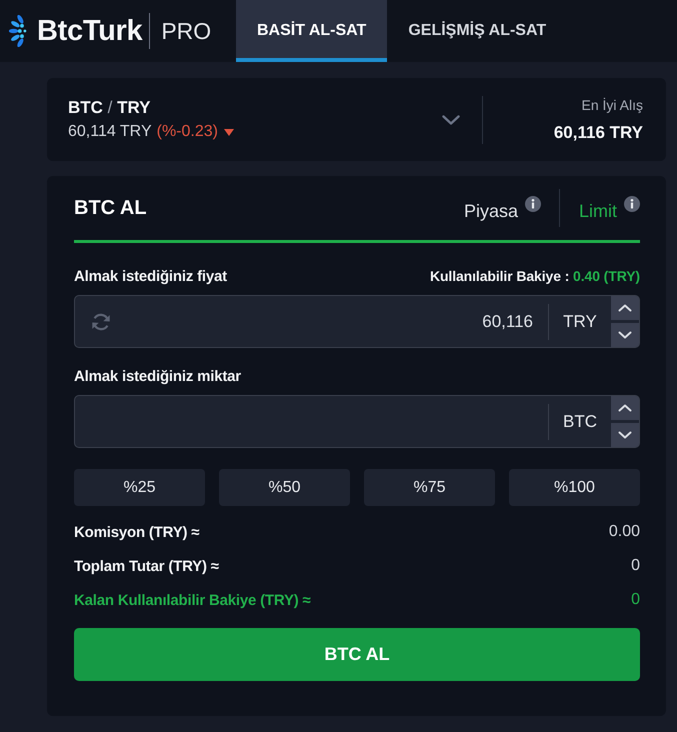  What do you see at coordinates (187, 132) in the screenshot?
I see `price-change: (%-0.23)` at bounding box center [187, 132].